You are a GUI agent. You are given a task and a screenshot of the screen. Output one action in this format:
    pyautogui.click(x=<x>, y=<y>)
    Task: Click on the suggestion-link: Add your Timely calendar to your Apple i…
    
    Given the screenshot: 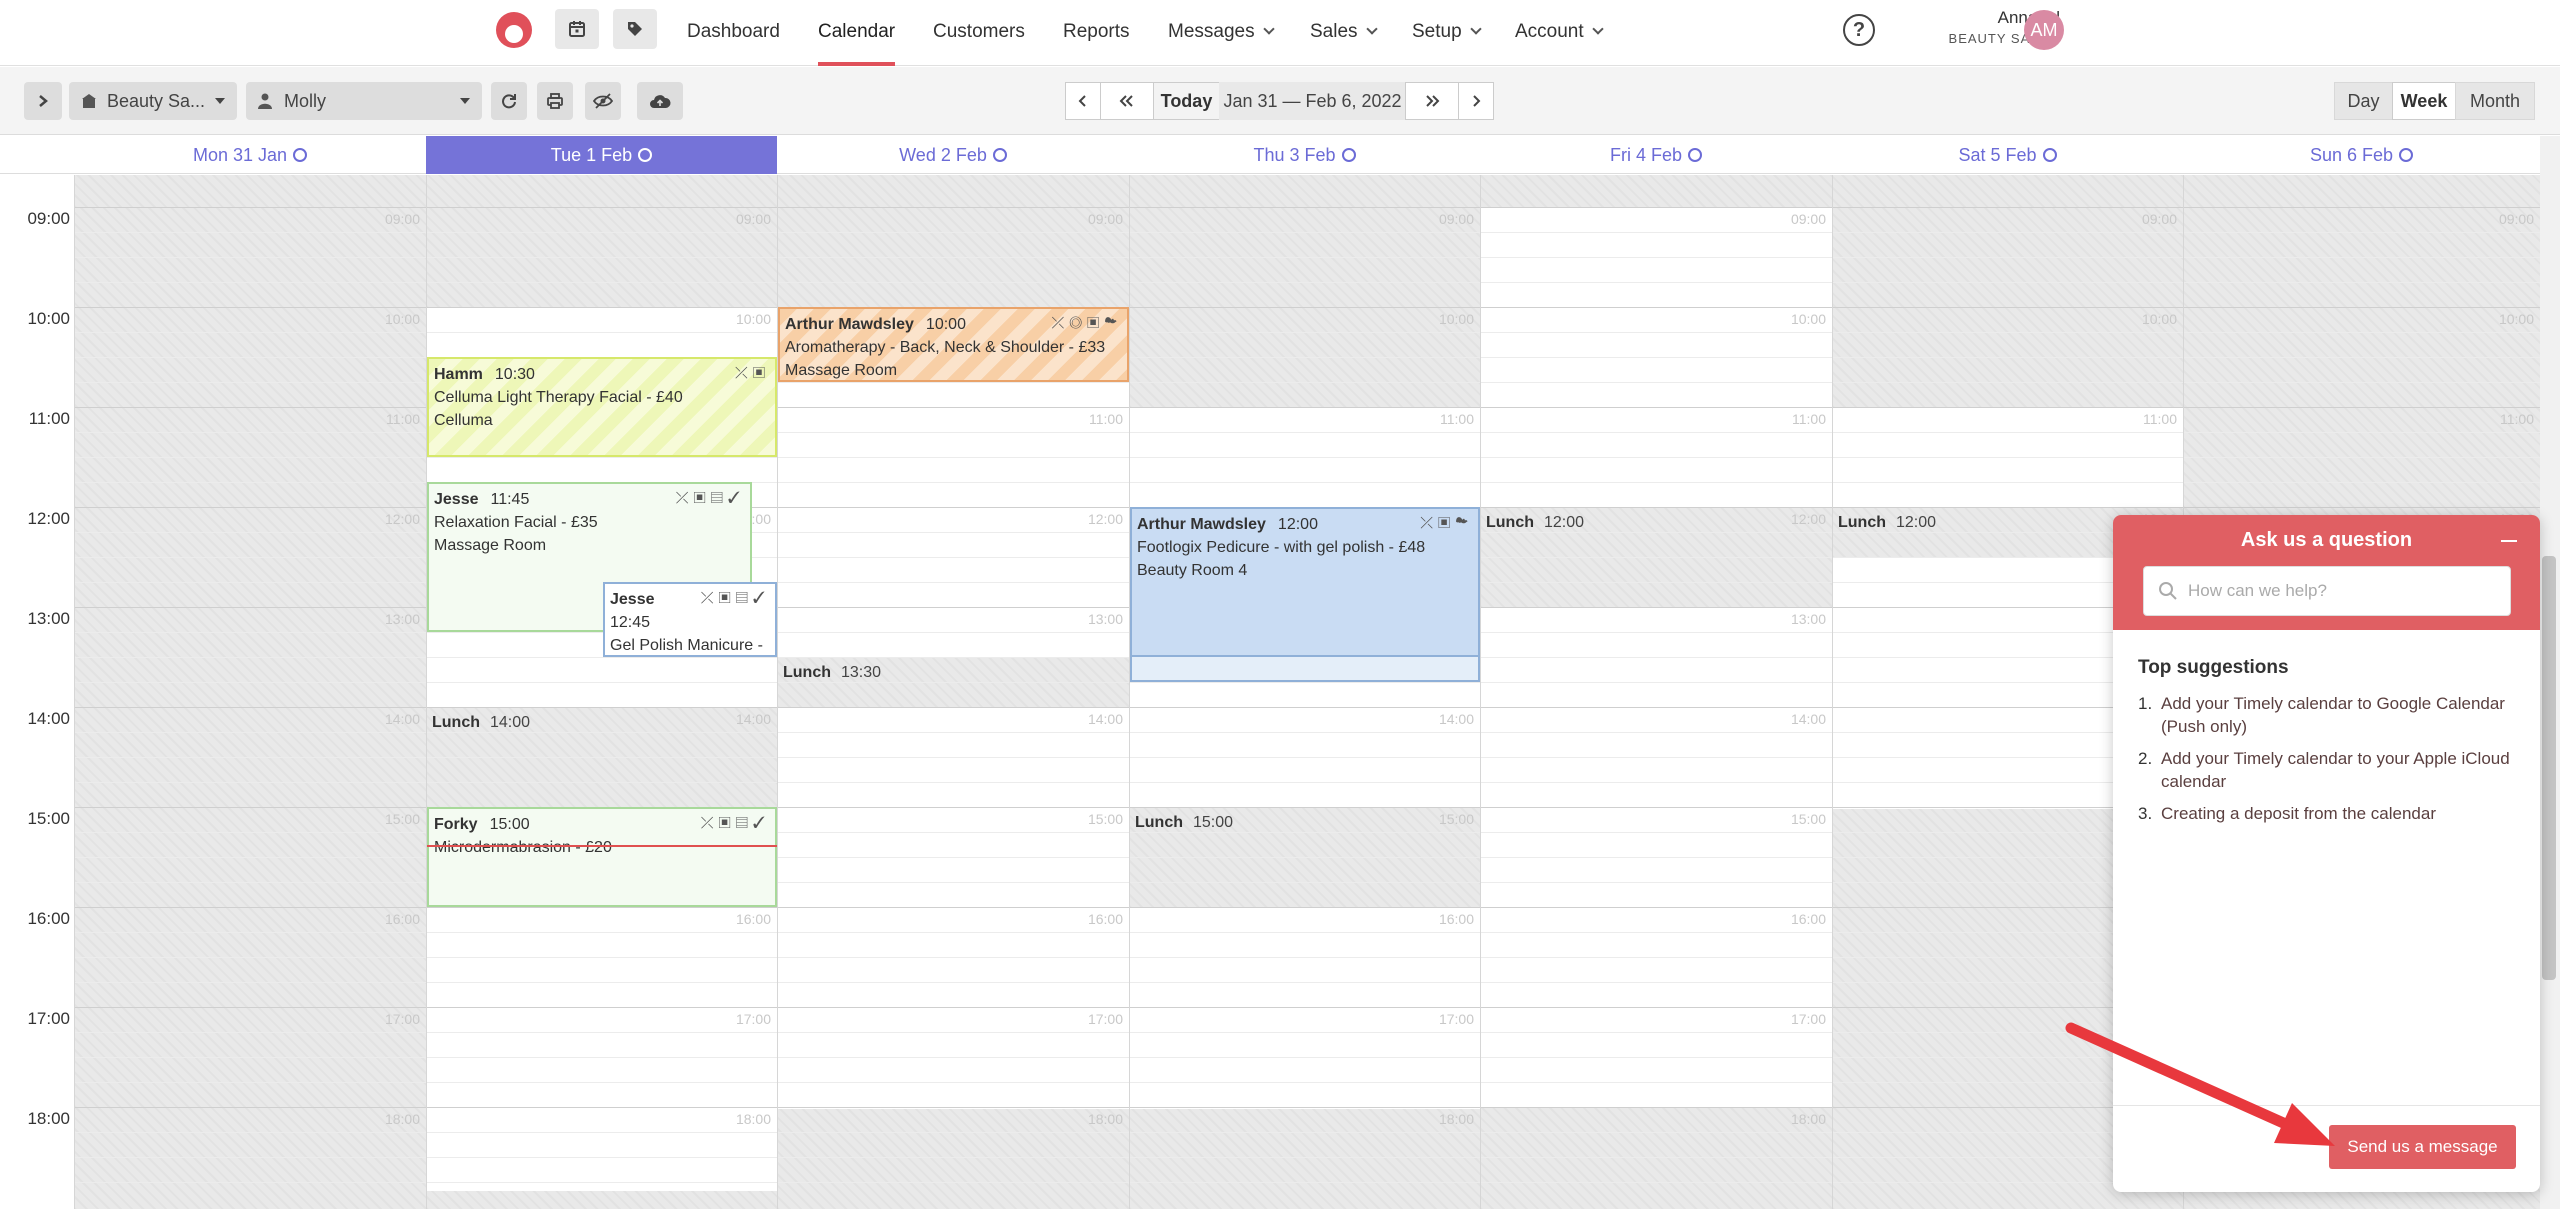 What is the action you would take?
    pyautogui.click(x=2339, y=770)
    